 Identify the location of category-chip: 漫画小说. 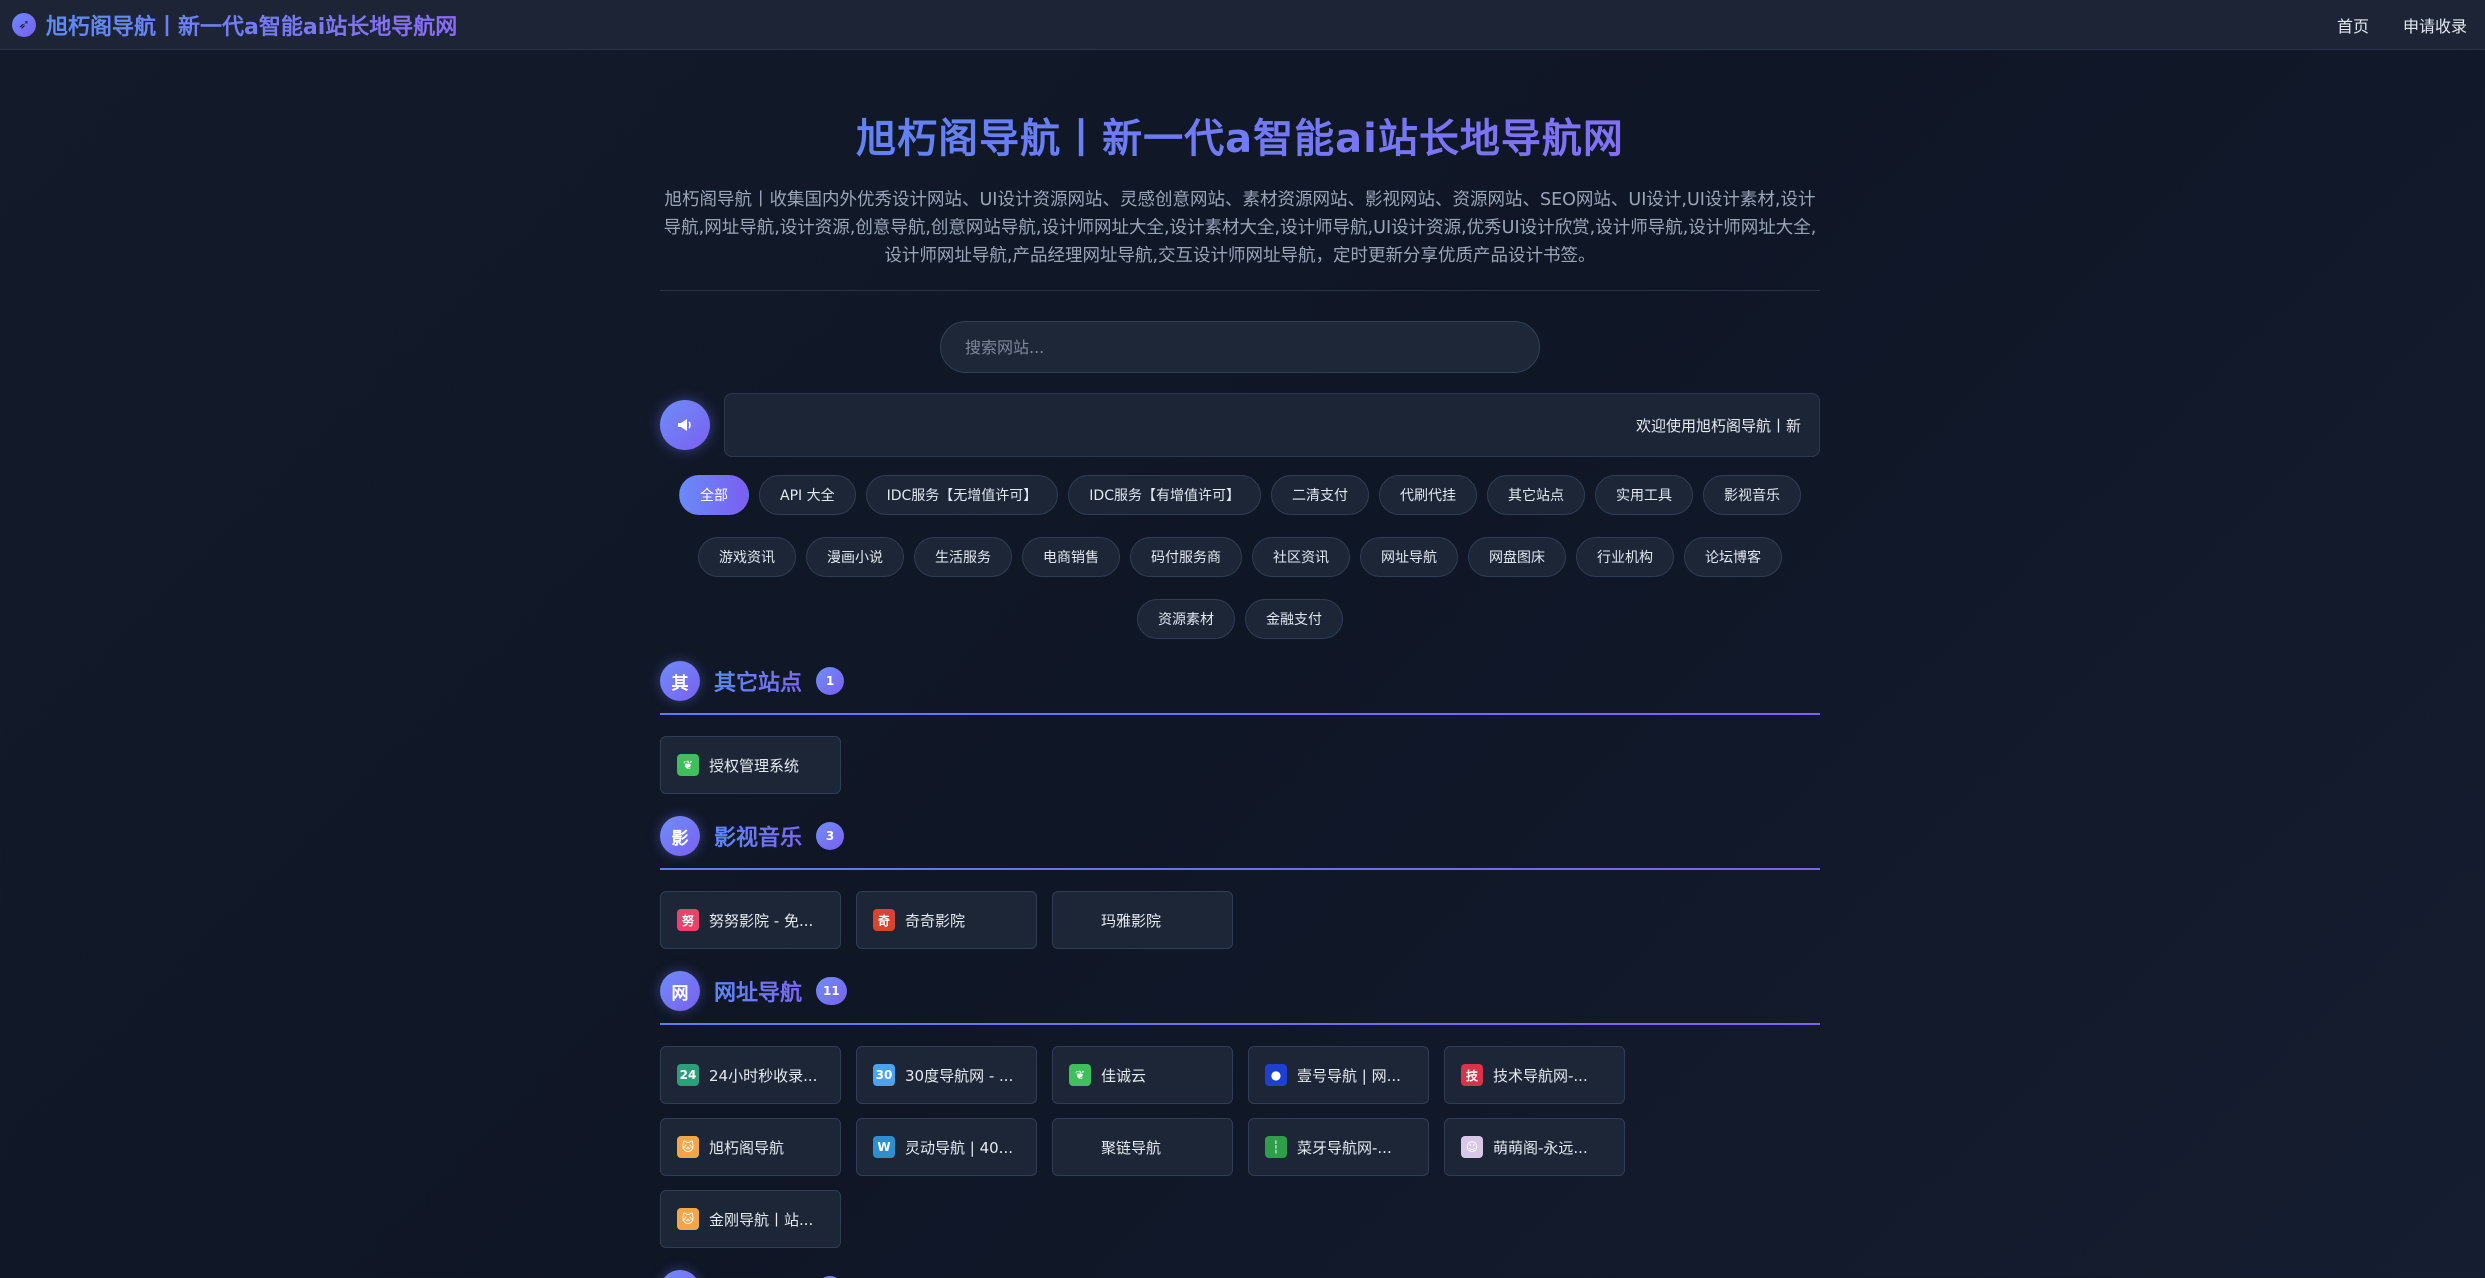
(855, 557).